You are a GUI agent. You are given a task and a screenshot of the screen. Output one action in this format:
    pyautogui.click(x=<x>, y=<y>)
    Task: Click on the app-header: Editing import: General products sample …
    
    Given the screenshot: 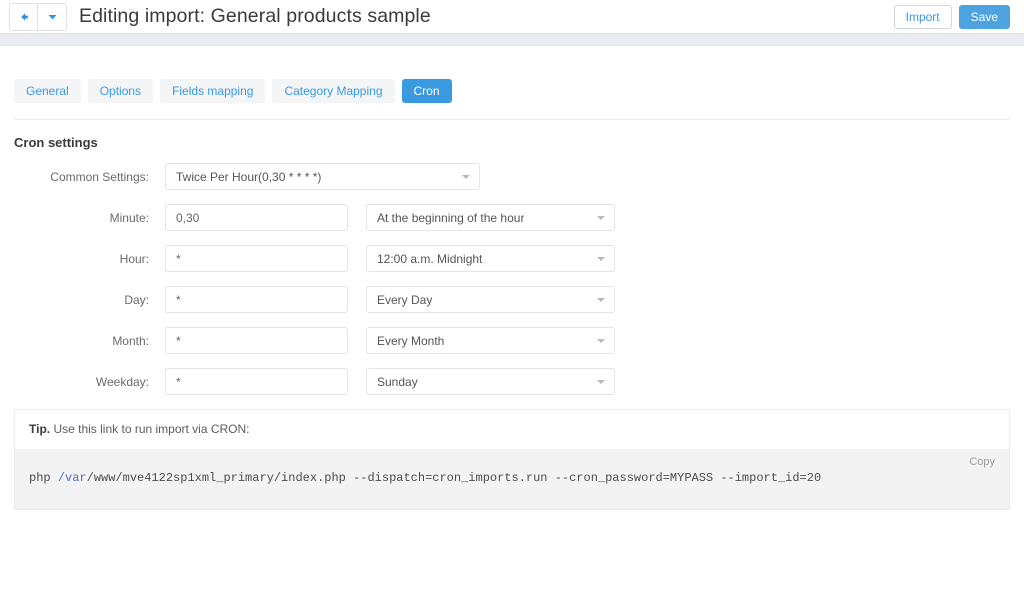 What is the action you would take?
    pyautogui.click(x=512, y=16)
    